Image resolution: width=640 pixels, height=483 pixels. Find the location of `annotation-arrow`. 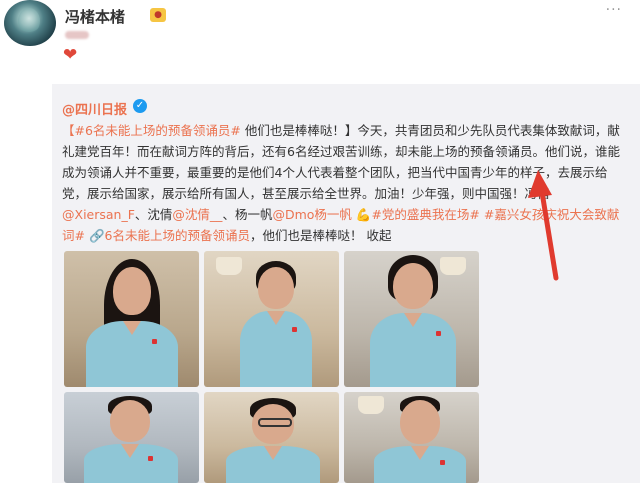

annotation-arrow is located at coordinates (543, 225).